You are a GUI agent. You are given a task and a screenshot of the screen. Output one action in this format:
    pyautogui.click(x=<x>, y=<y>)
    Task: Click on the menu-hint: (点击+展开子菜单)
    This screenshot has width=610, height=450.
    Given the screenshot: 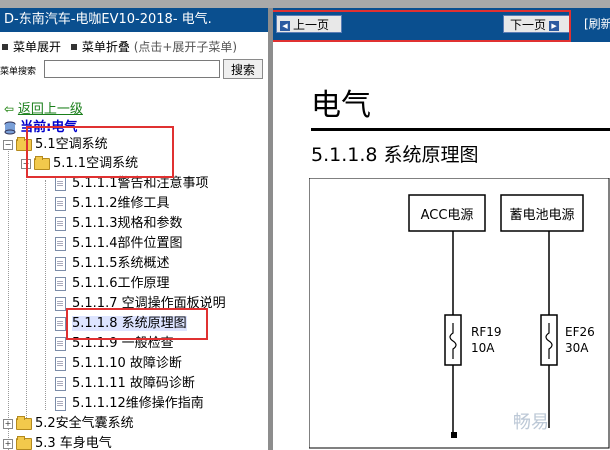 What is the action you would take?
    pyautogui.click(x=185, y=47)
    